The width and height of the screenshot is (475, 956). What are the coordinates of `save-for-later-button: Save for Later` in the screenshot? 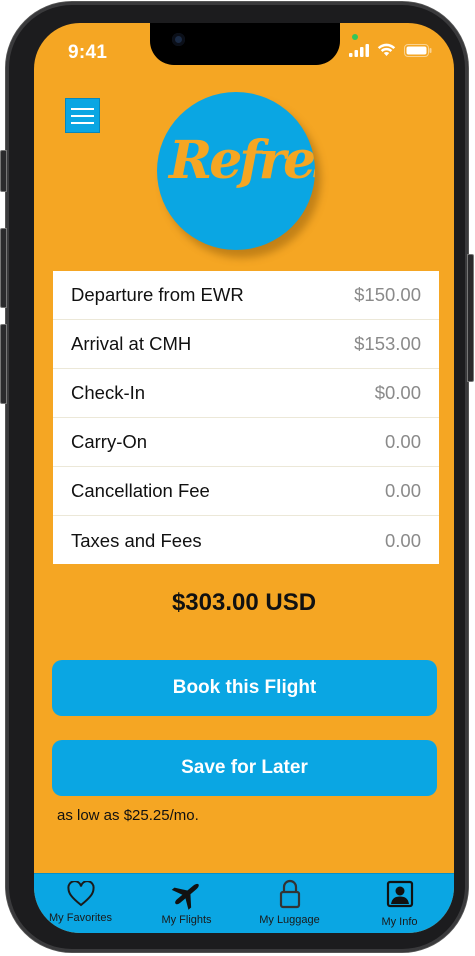 It's located at (244, 768).